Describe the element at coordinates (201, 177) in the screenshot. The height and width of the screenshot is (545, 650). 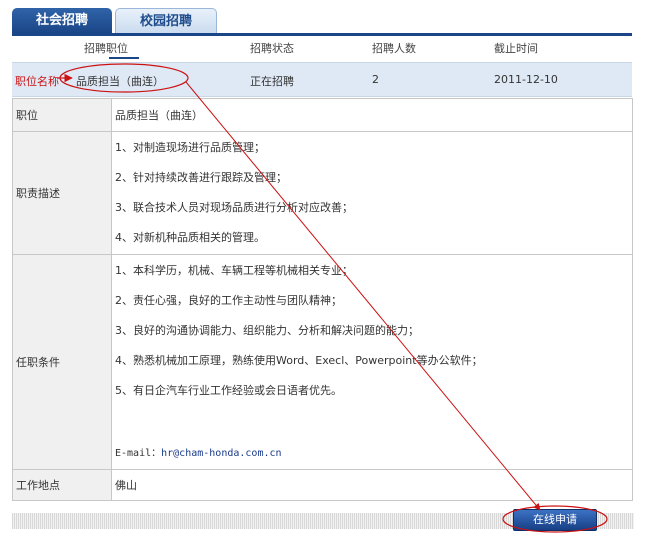
I see `duty-item: 2、针对持续改善进行跟踪及管理；` at that location.